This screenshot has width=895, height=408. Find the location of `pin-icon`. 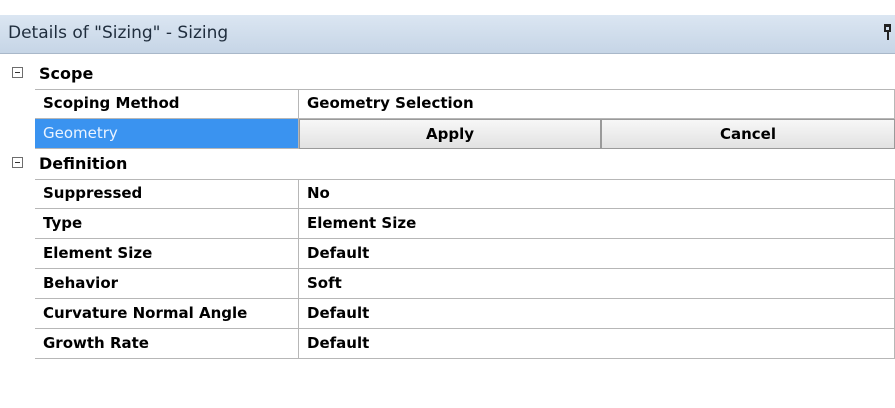

pin-icon is located at coordinates (888, 32).